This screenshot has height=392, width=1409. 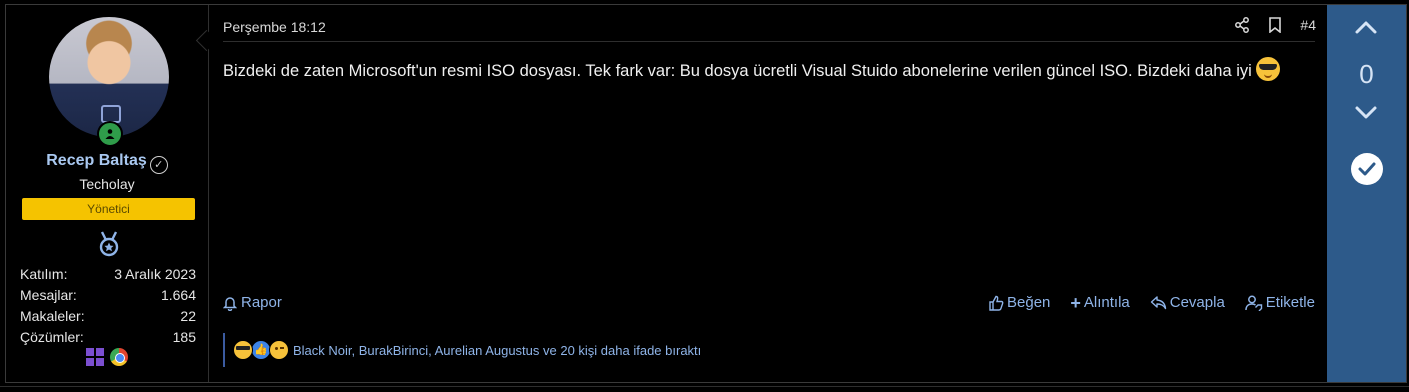 I want to click on like-reaction-icon: 👍, so click(x=261, y=350).